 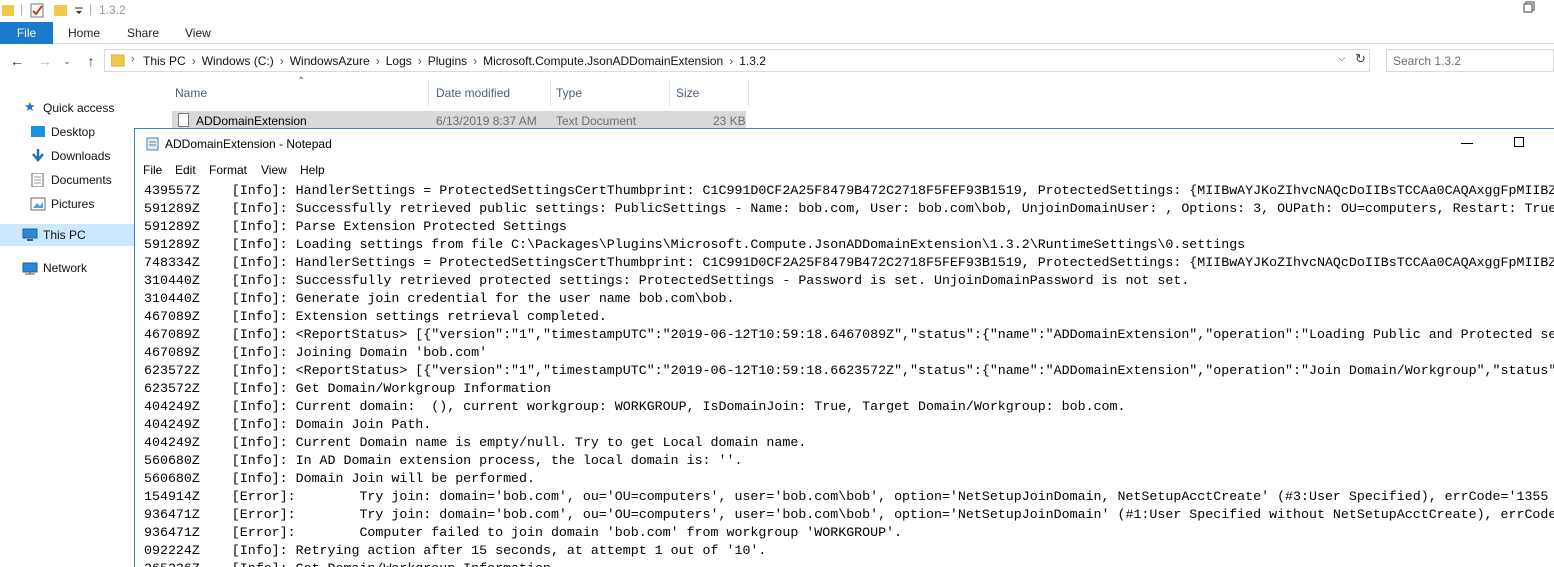 I want to click on refresh-icon: ↻, so click(x=1363, y=59).